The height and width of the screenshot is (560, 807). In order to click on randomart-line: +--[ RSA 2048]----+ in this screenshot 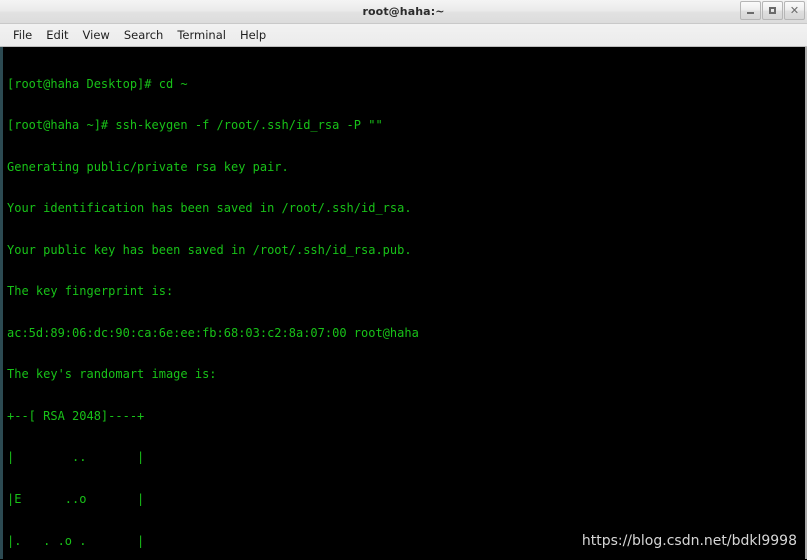, I will do `click(76, 415)`.